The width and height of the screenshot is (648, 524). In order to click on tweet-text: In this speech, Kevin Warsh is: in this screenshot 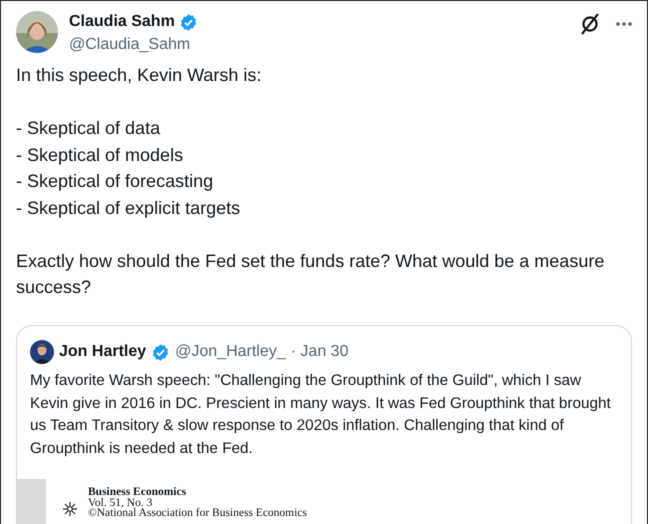, I will do `click(139, 75)`.